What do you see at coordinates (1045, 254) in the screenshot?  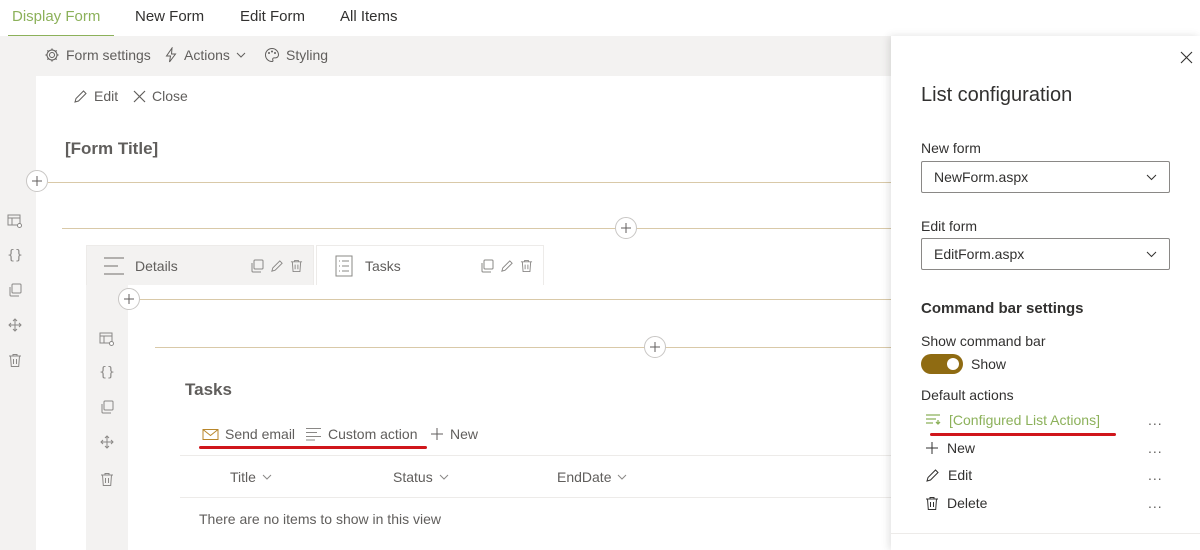 I see `edit-form-dropdown: EditForm.aspx` at bounding box center [1045, 254].